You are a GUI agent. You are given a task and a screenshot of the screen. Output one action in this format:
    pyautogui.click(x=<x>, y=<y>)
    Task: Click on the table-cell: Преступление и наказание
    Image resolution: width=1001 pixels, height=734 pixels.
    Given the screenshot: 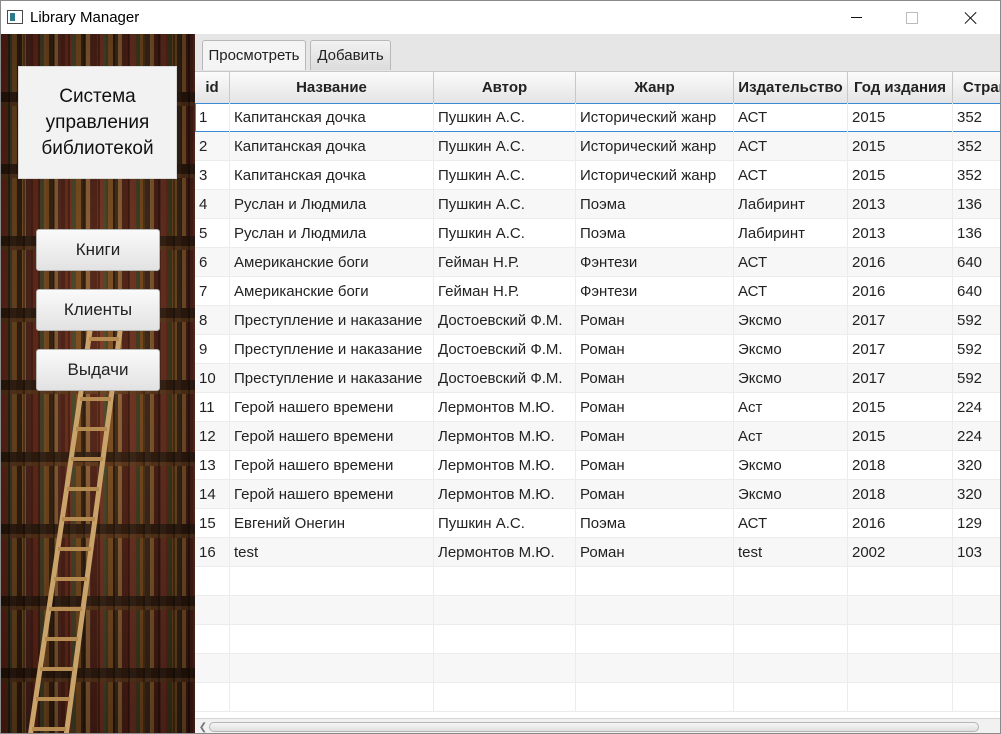 What is the action you would take?
    pyautogui.click(x=332, y=320)
    